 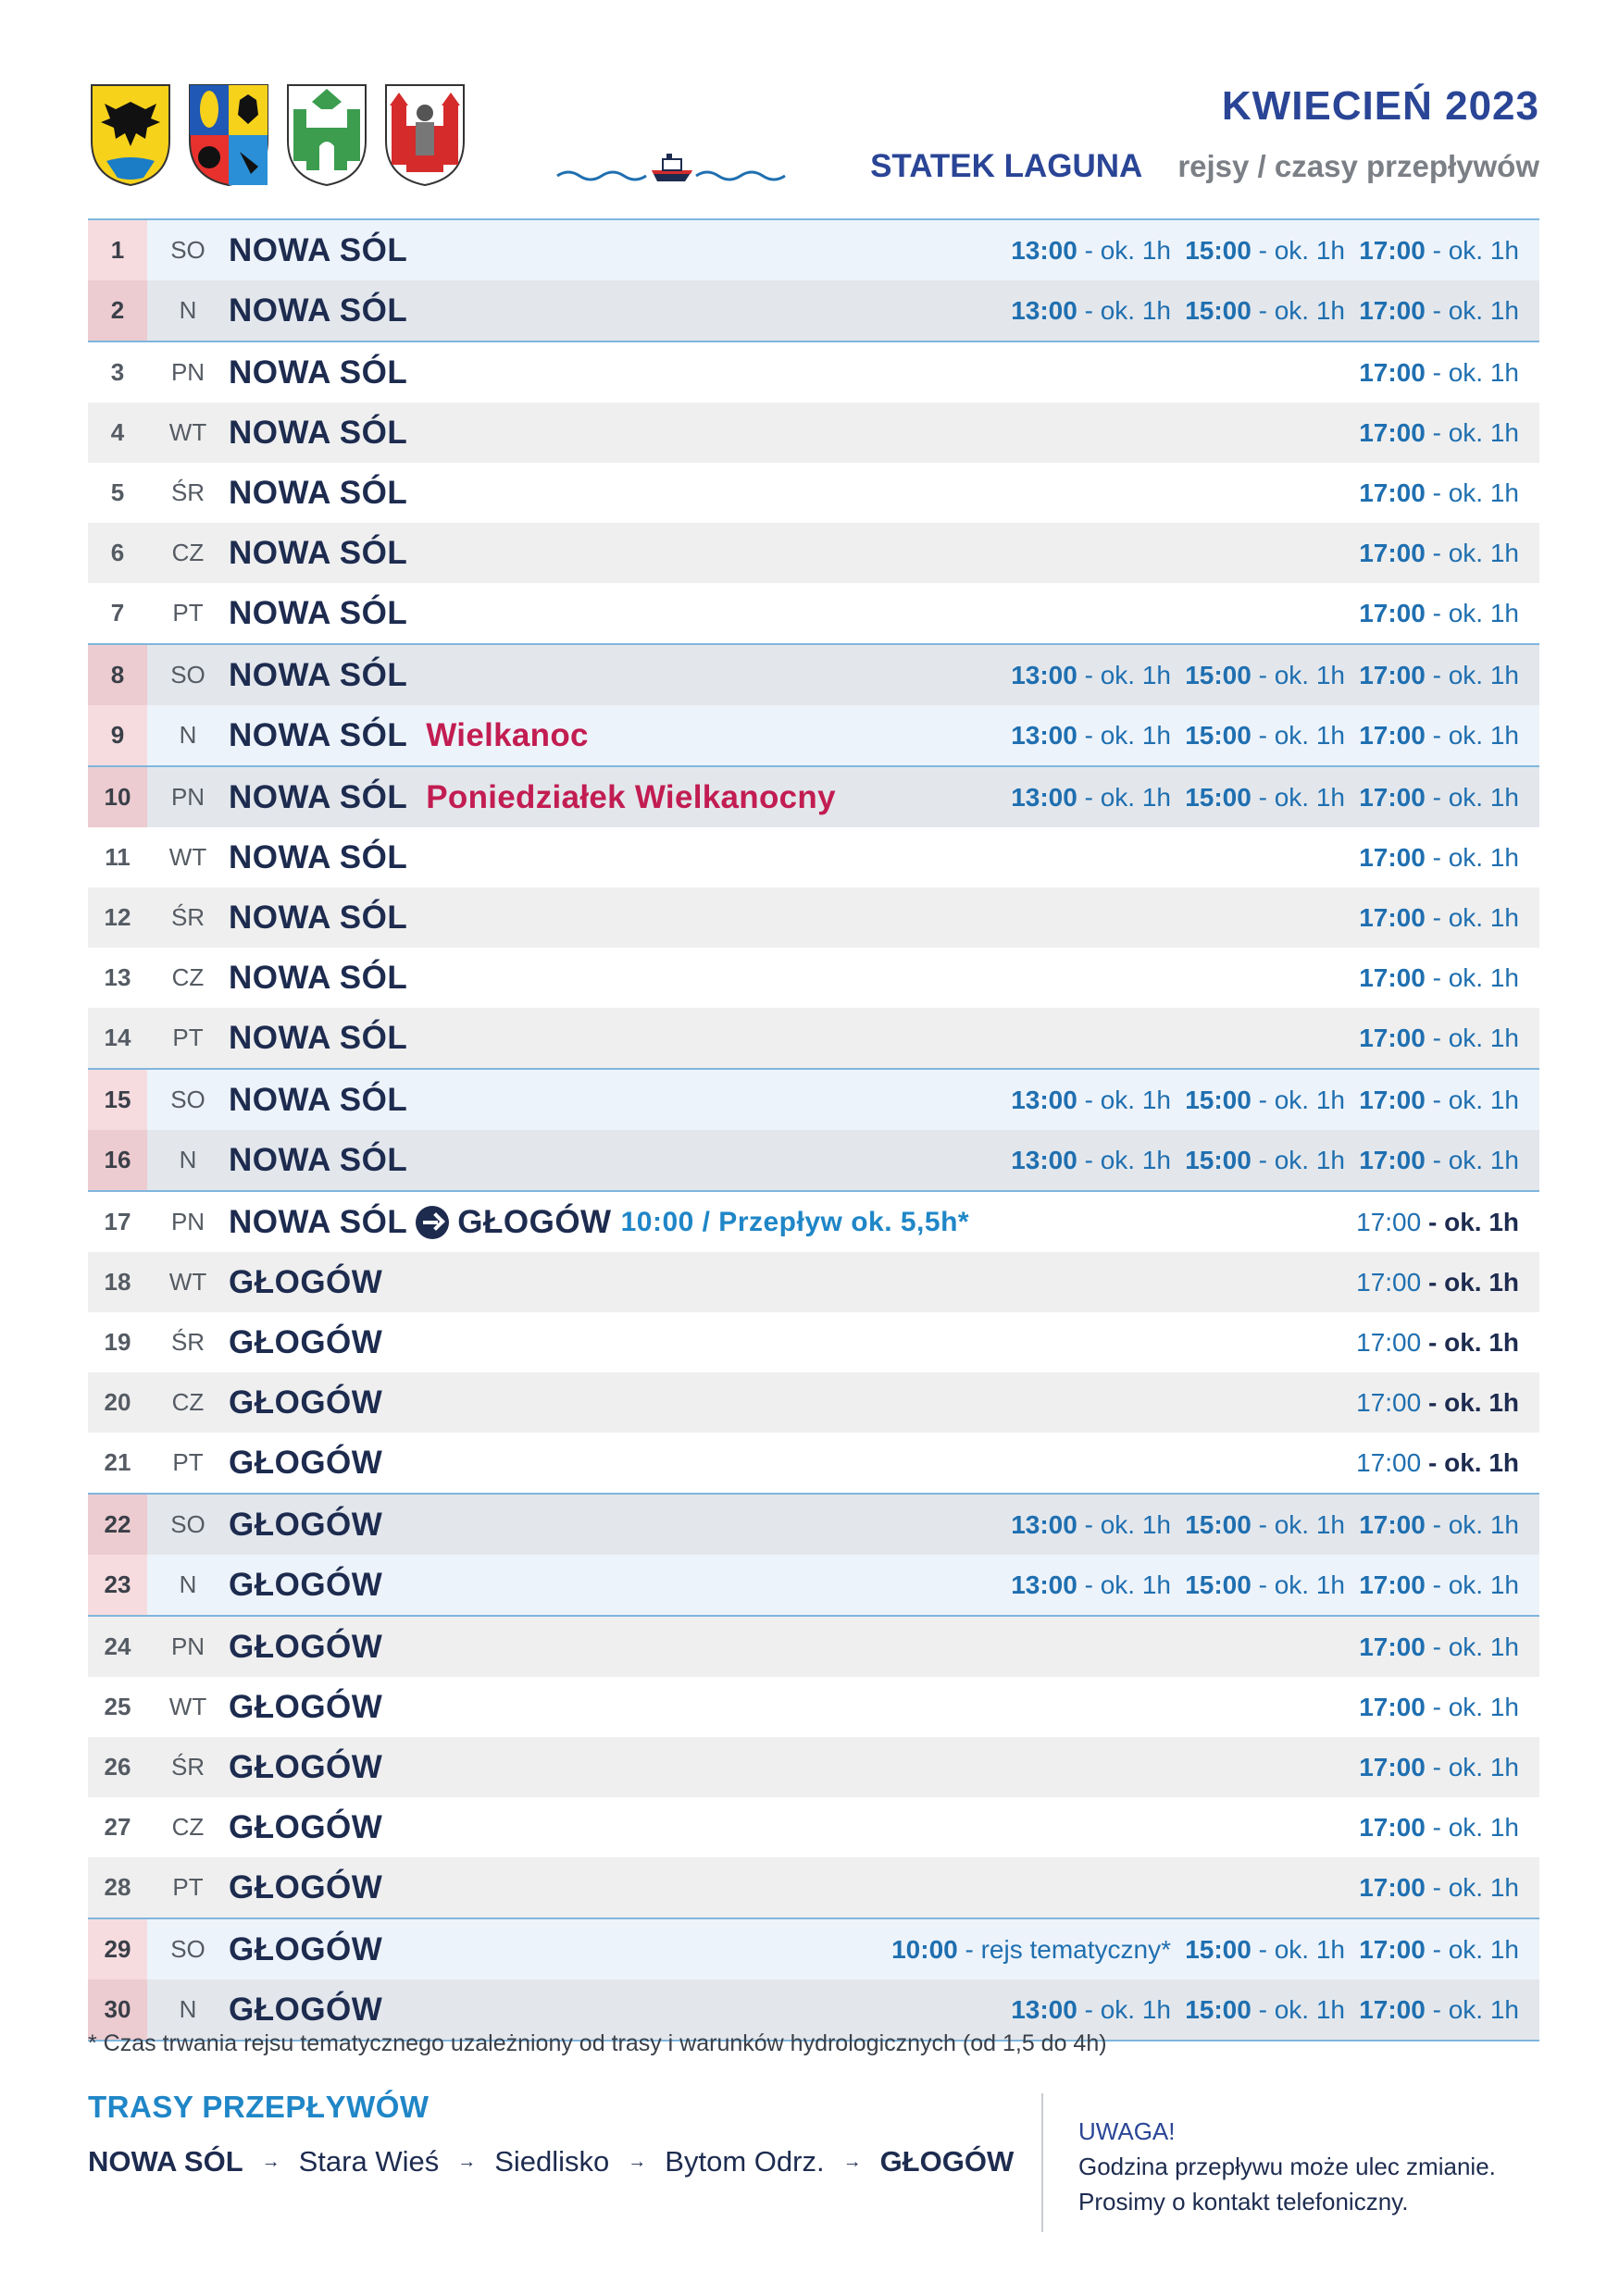 What do you see at coordinates (118, 1585) in the screenshot?
I see `day-number: 23` at bounding box center [118, 1585].